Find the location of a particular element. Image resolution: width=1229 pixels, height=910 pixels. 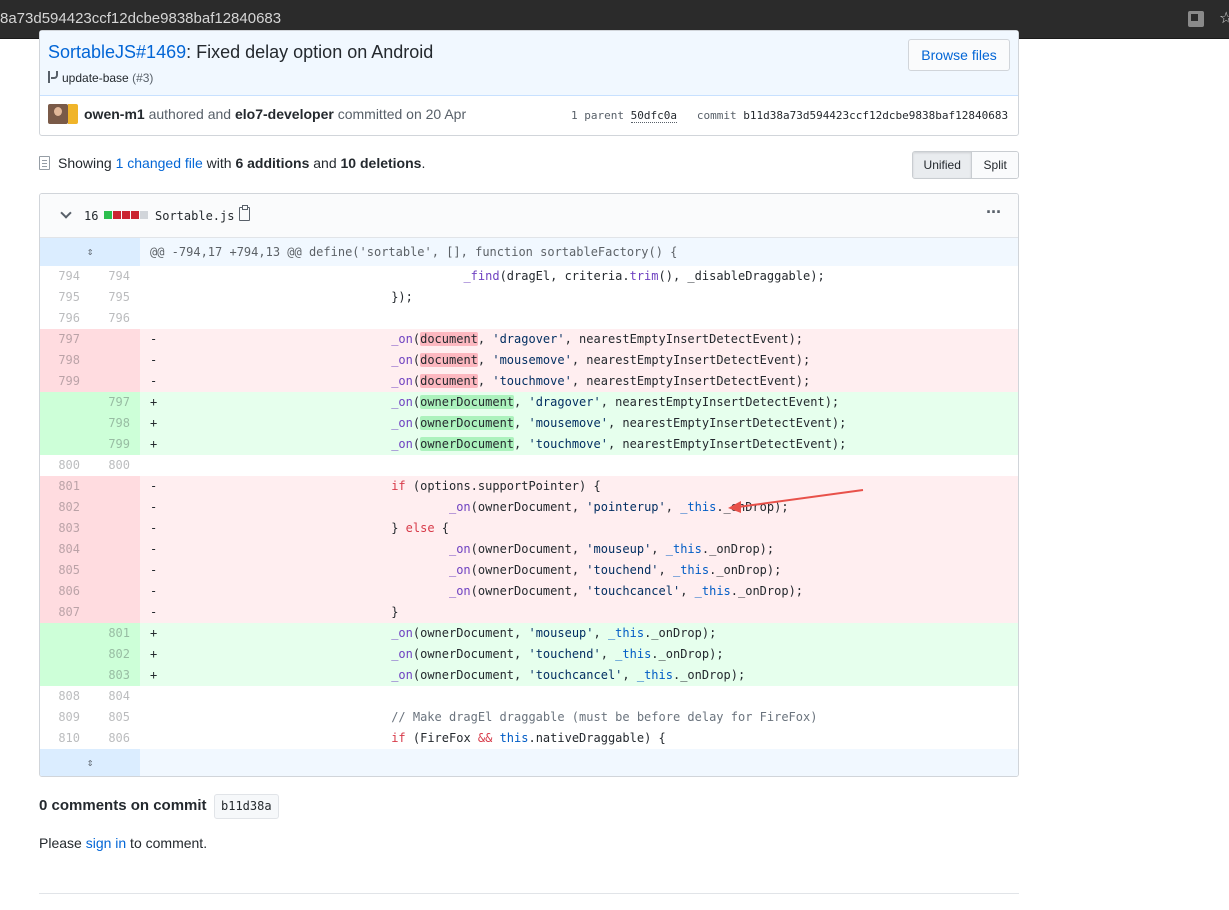

old-line-number: 808 is located at coordinates (65, 696).